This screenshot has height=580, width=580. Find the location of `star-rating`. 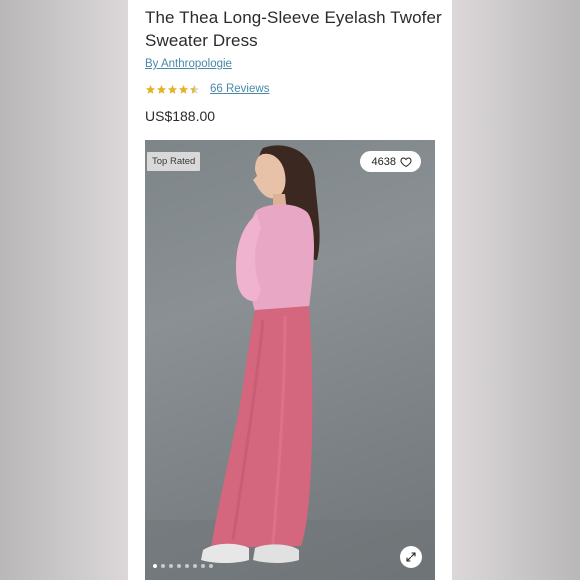

star-rating is located at coordinates (172, 89).